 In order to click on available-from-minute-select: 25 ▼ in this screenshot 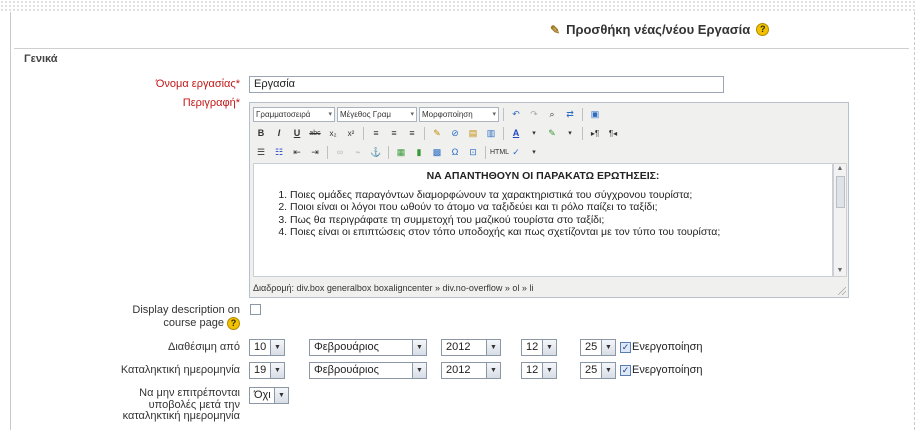, I will do `click(598, 347)`.